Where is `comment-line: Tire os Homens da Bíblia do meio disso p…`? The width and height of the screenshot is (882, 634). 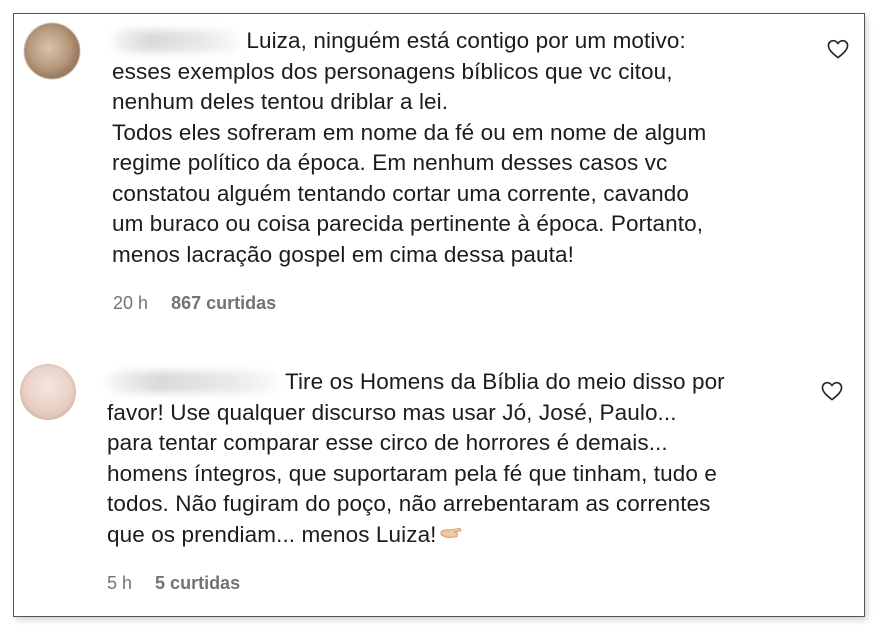
comment-line: Tire os Homens da Bíblia do meio disso p… is located at coordinates (416, 382).